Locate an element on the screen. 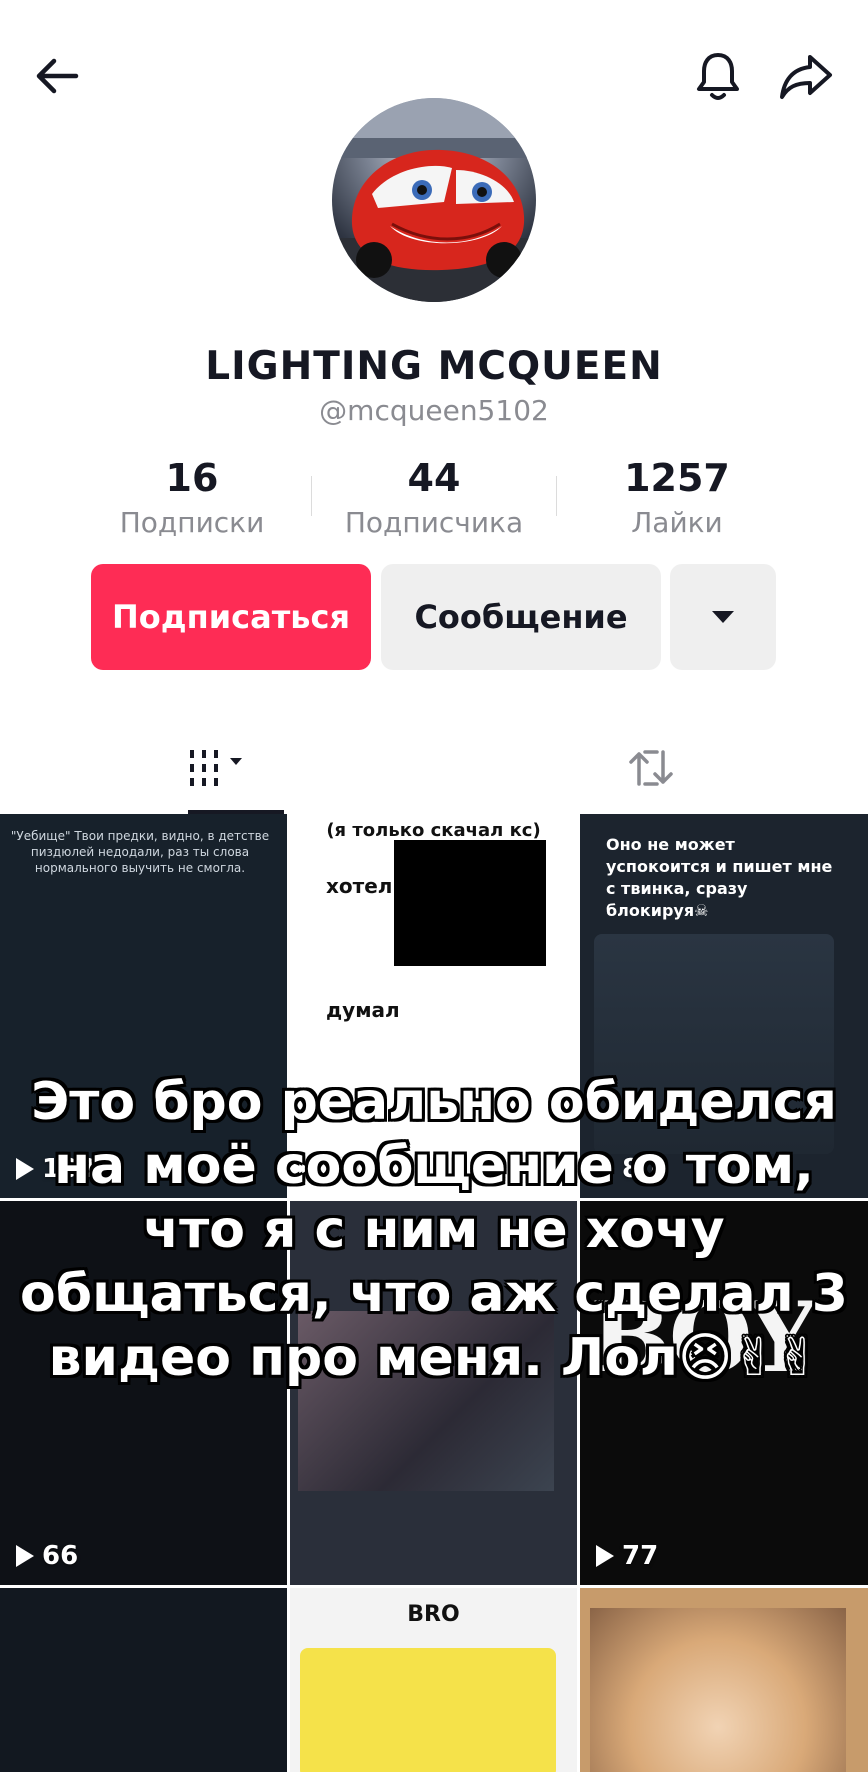 The height and width of the screenshot is (1772, 868). stat-value: 16 is located at coordinates (192, 478).